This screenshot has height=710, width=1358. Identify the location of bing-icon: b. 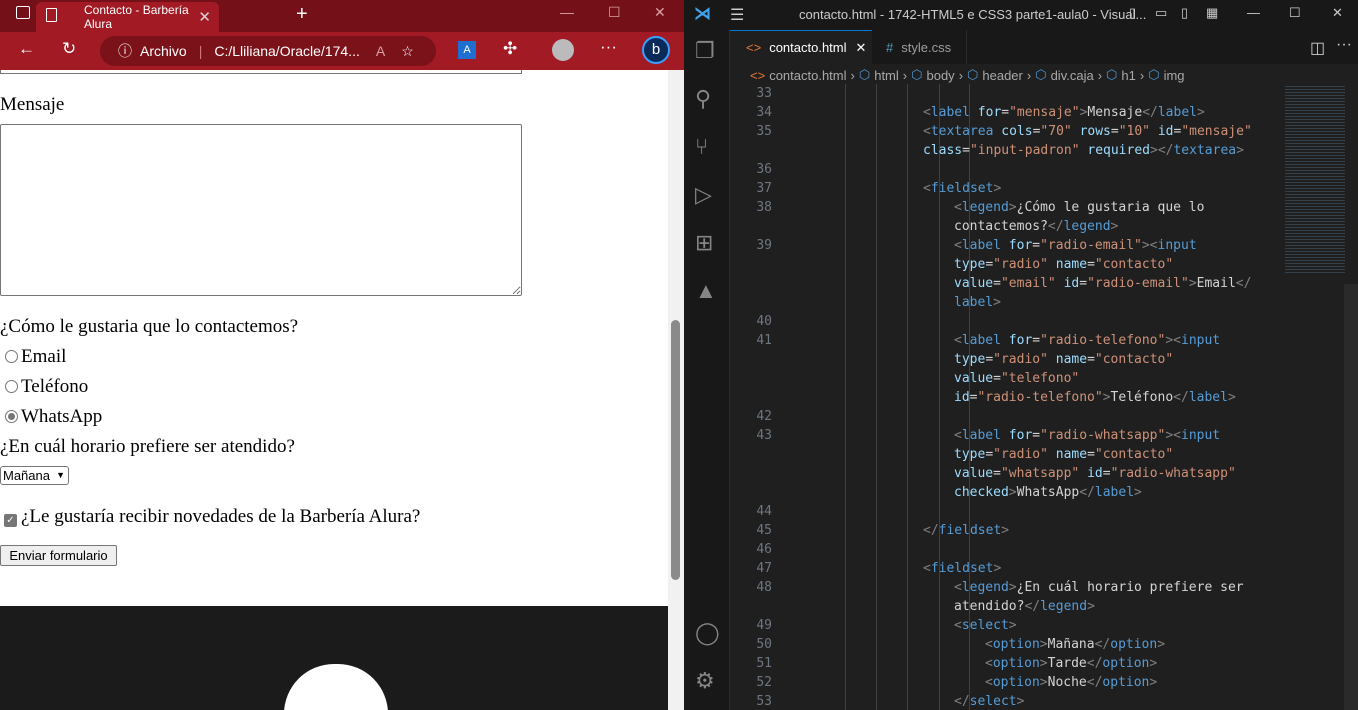
(656, 50).